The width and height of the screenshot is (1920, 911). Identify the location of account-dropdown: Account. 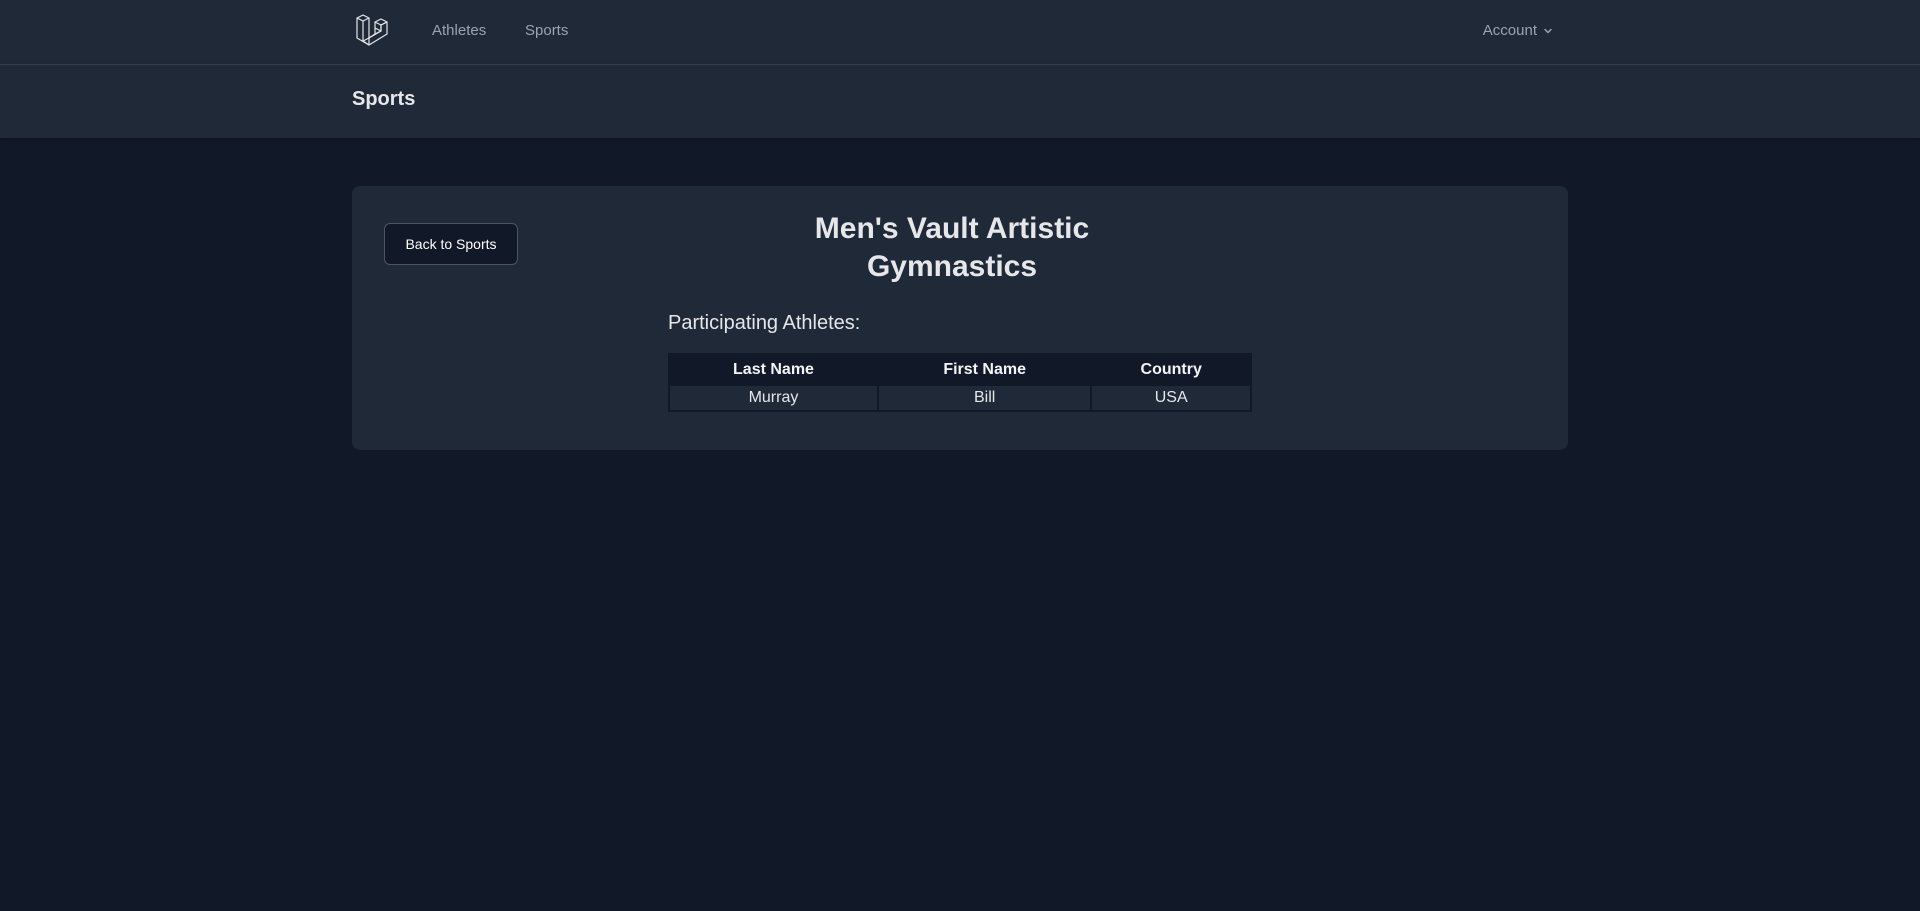
(1518, 30).